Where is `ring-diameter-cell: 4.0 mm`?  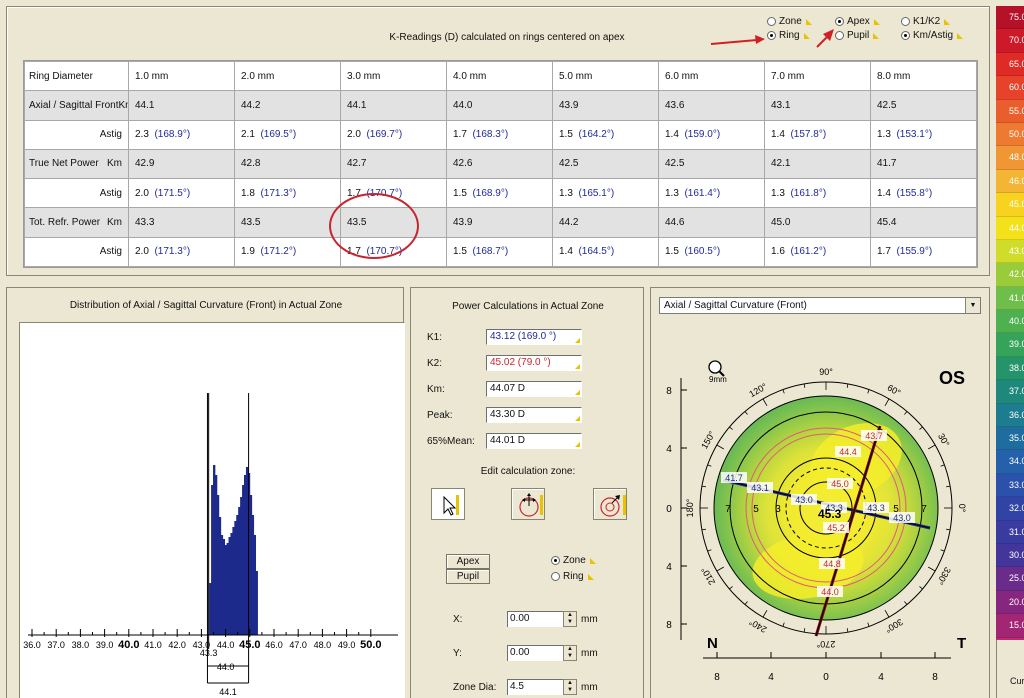 ring-diameter-cell: 4.0 mm is located at coordinates (499, 76).